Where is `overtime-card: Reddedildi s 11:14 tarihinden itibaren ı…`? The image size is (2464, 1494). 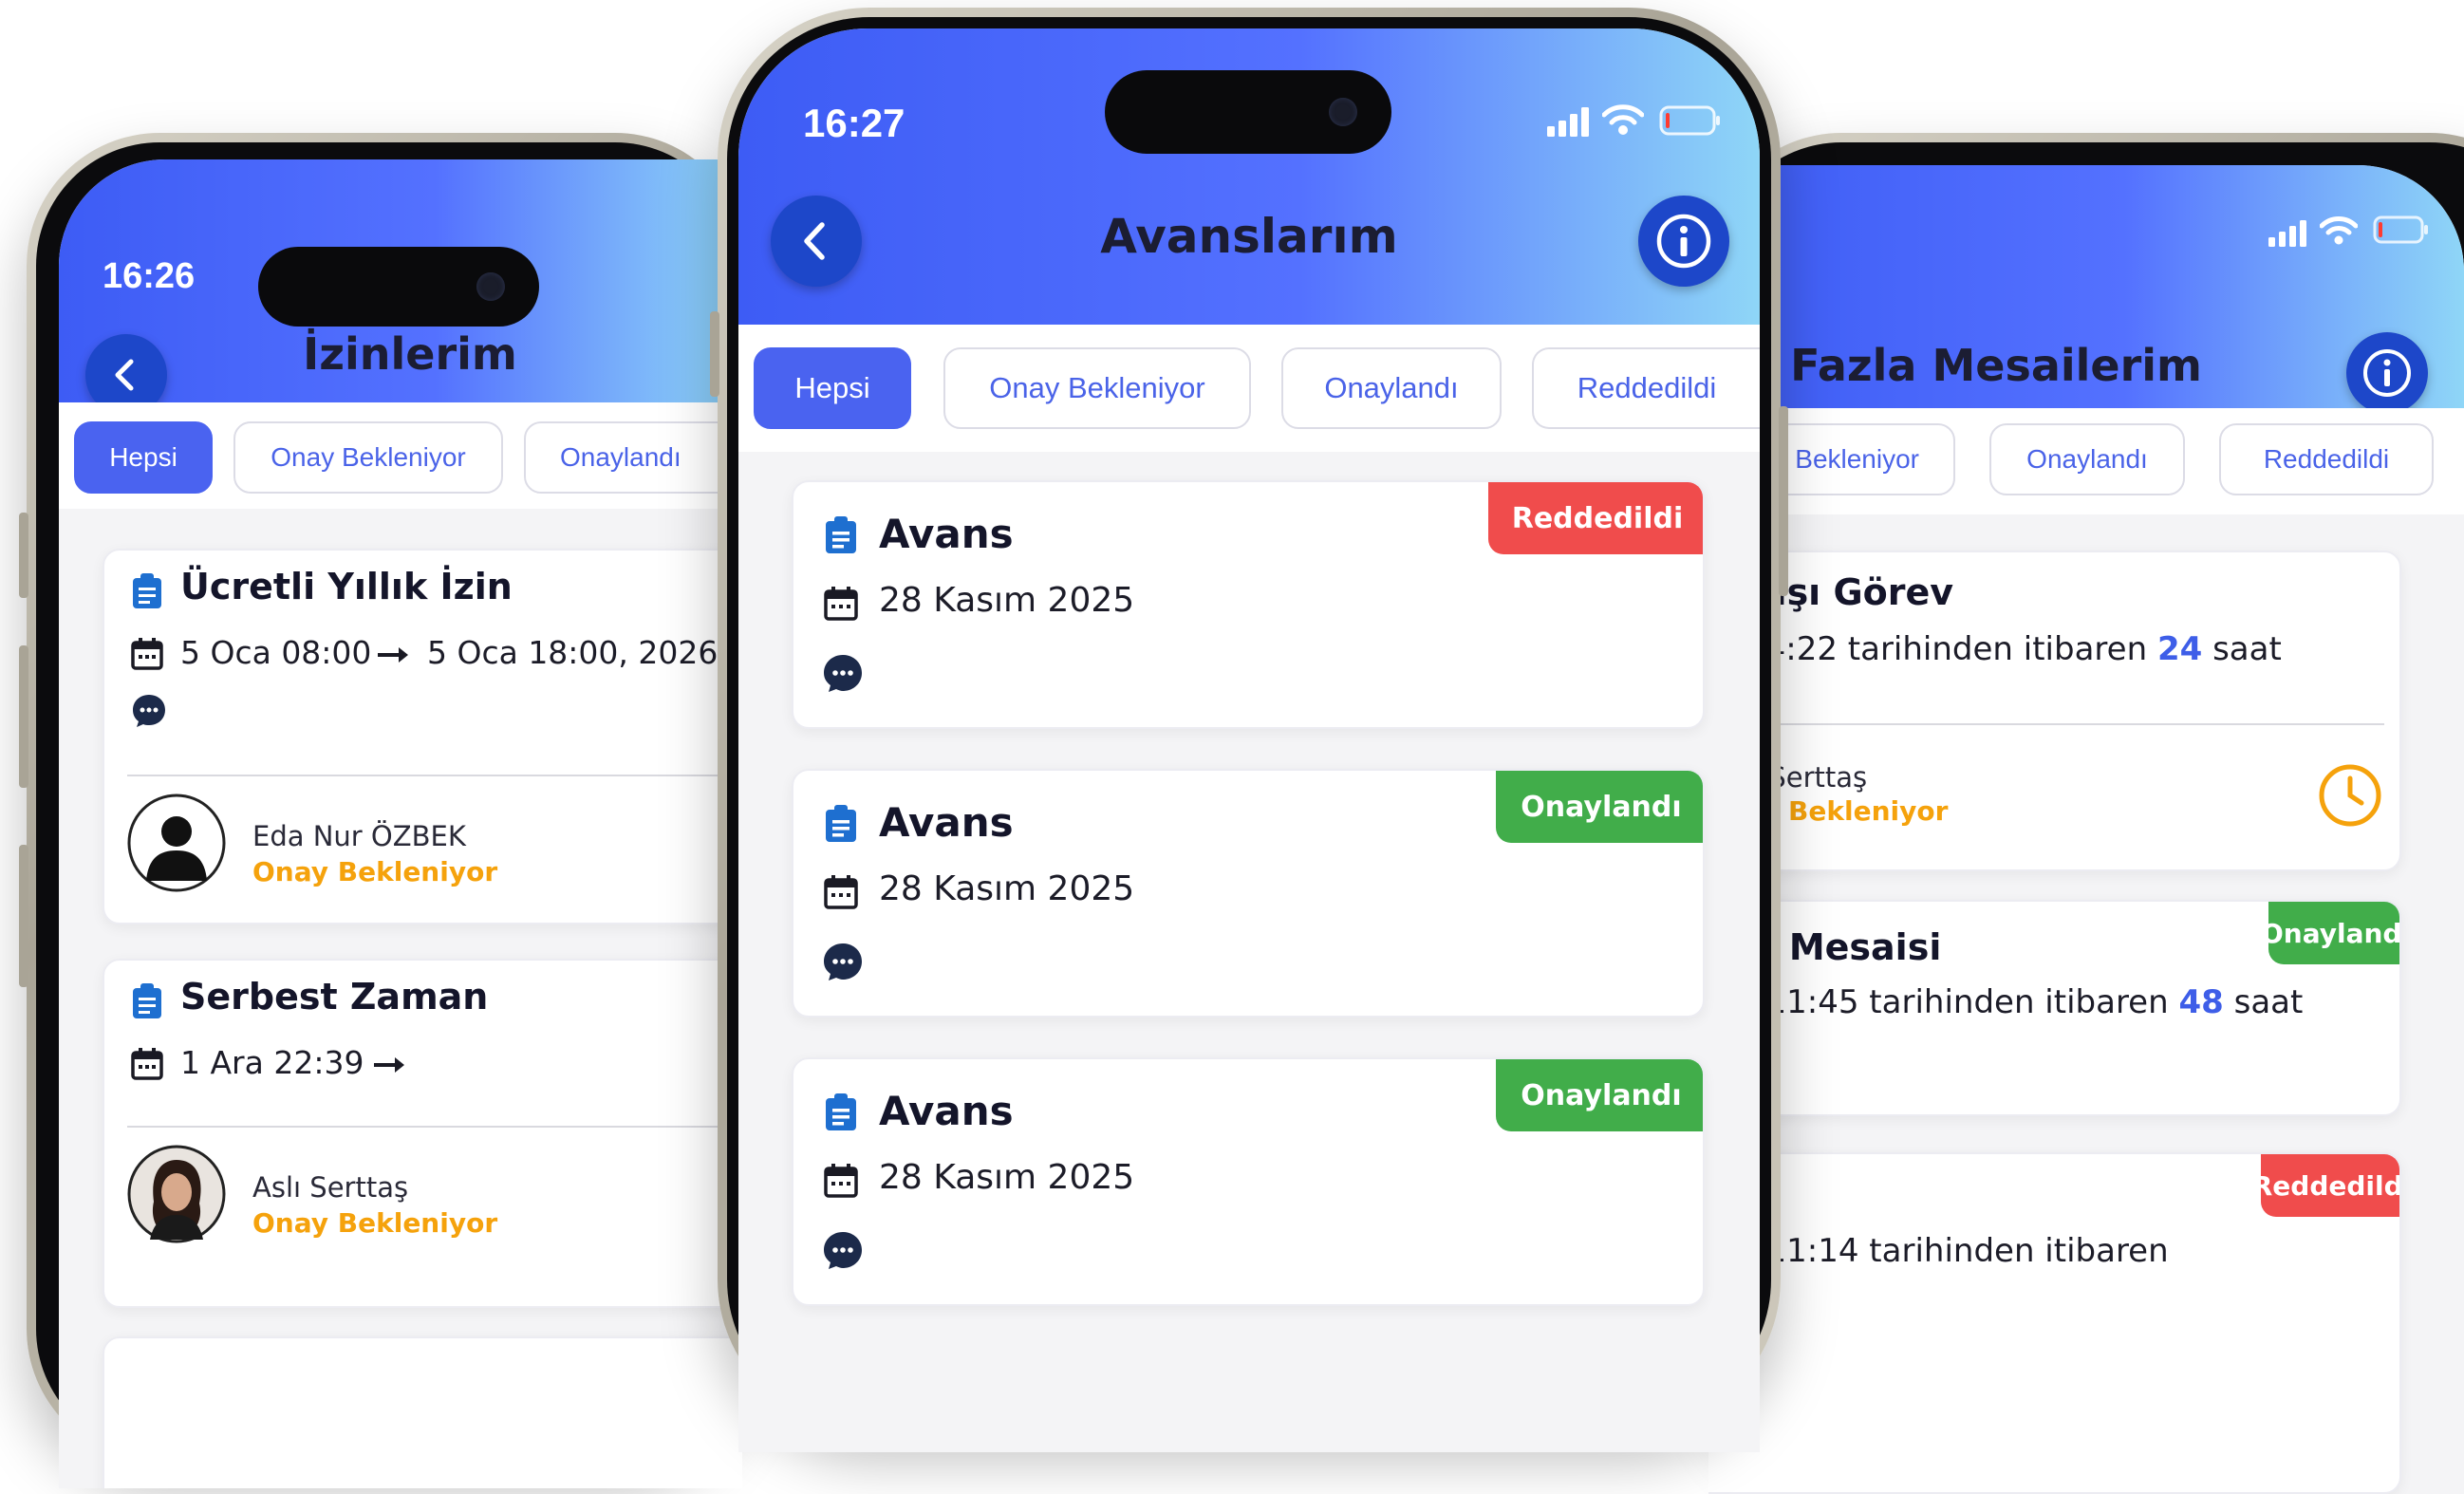 overtime-card: Reddedildi s 11:14 tarihinden itibaren ı… is located at coordinates (2054, 1323).